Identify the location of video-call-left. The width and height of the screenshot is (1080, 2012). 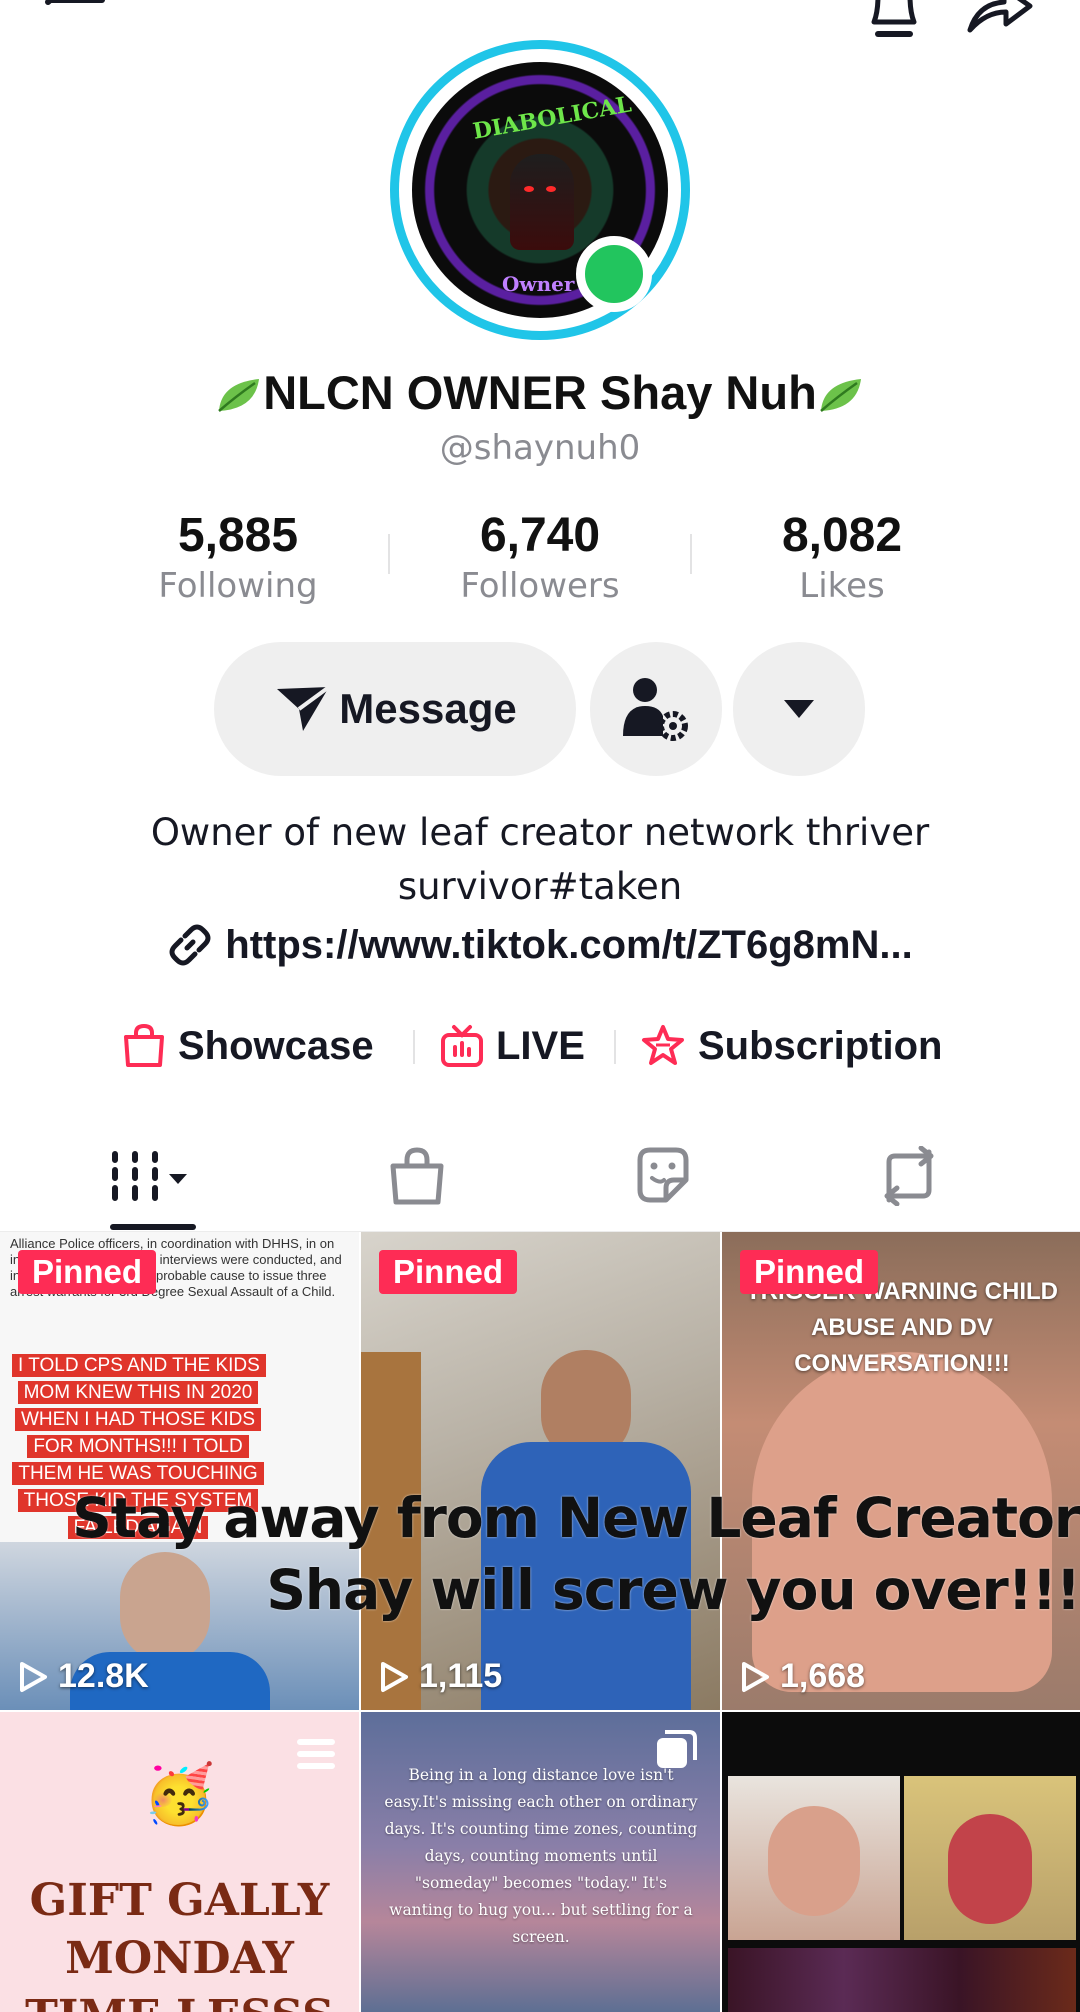
(814, 1858).